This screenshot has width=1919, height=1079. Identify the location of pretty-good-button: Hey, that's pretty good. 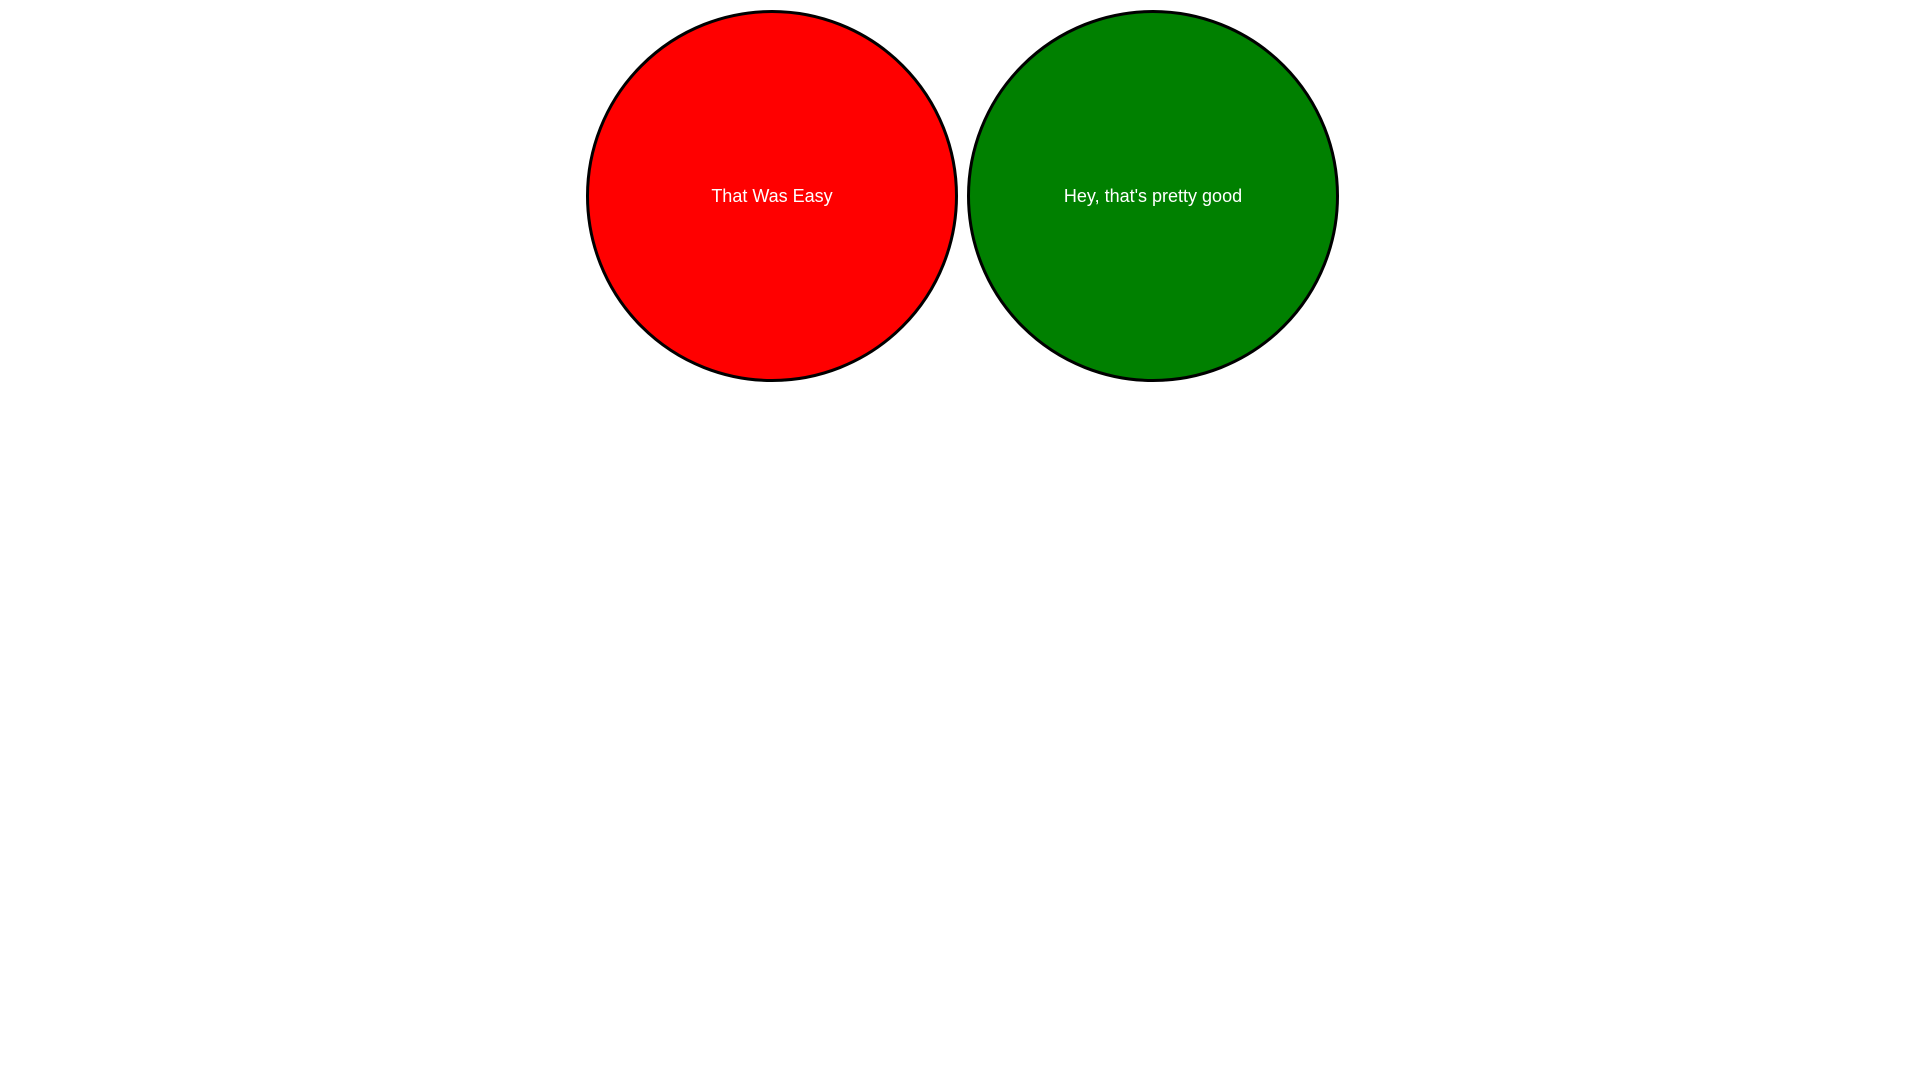
(1153, 196).